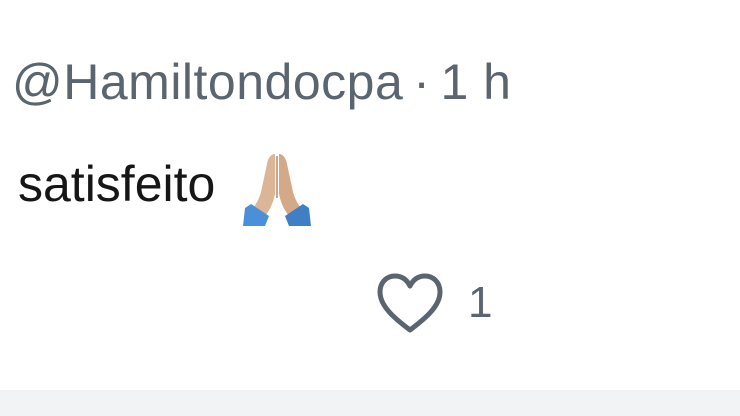 This screenshot has height=416, width=740. What do you see at coordinates (117, 184) in the screenshot?
I see `comment-text: satisfeito` at bounding box center [117, 184].